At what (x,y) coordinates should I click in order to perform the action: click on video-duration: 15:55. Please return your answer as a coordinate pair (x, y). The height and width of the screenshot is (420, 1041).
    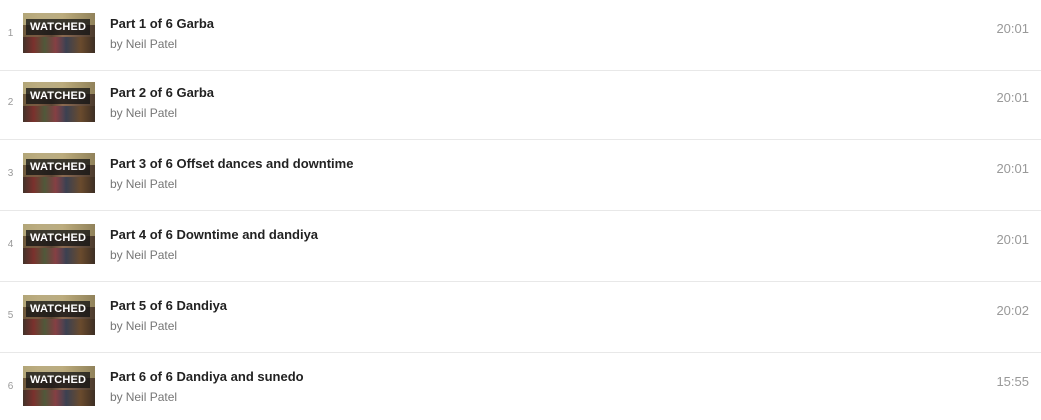
    Looking at the image, I should click on (1012, 381).